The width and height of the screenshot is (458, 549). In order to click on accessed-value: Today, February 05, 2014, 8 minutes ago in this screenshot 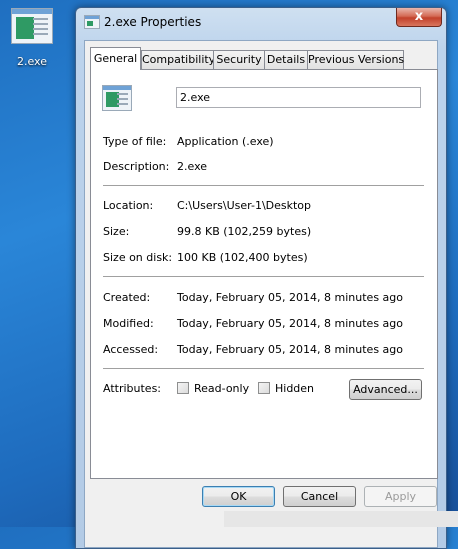, I will do `click(290, 349)`.